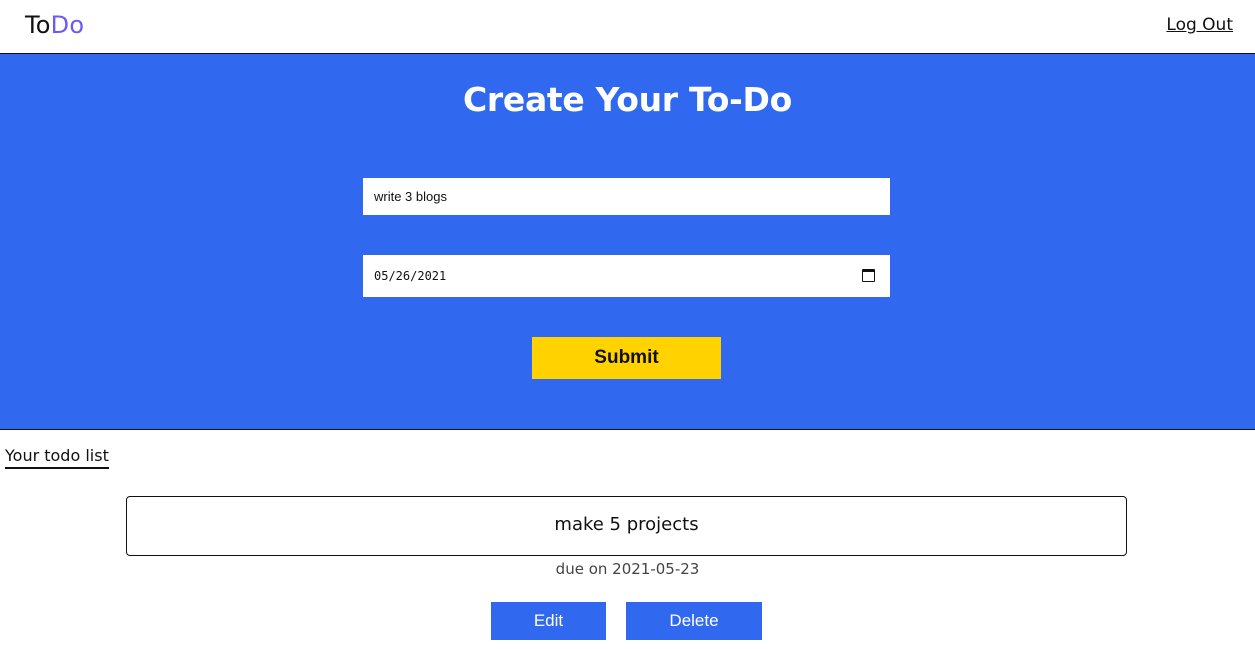  What do you see at coordinates (626, 276) in the screenshot?
I see `due-date-input: 05/26/2021` at bounding box center [626, 276].